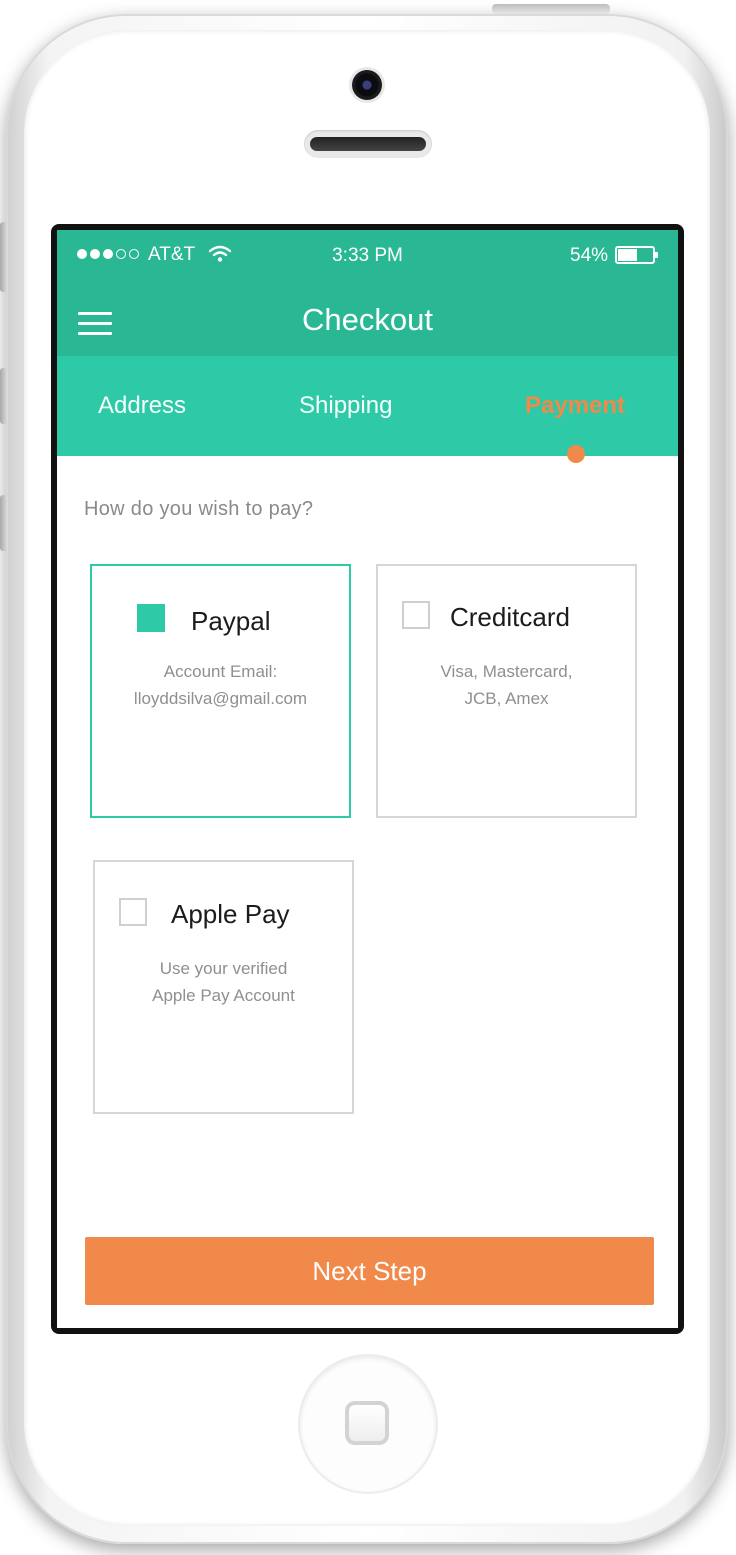  What do you see at coordinates (506, 671) in the screenshot?
I see `creditcard-desc-line-1: Visa, Mastercard,` at bounding box center [506, 671].